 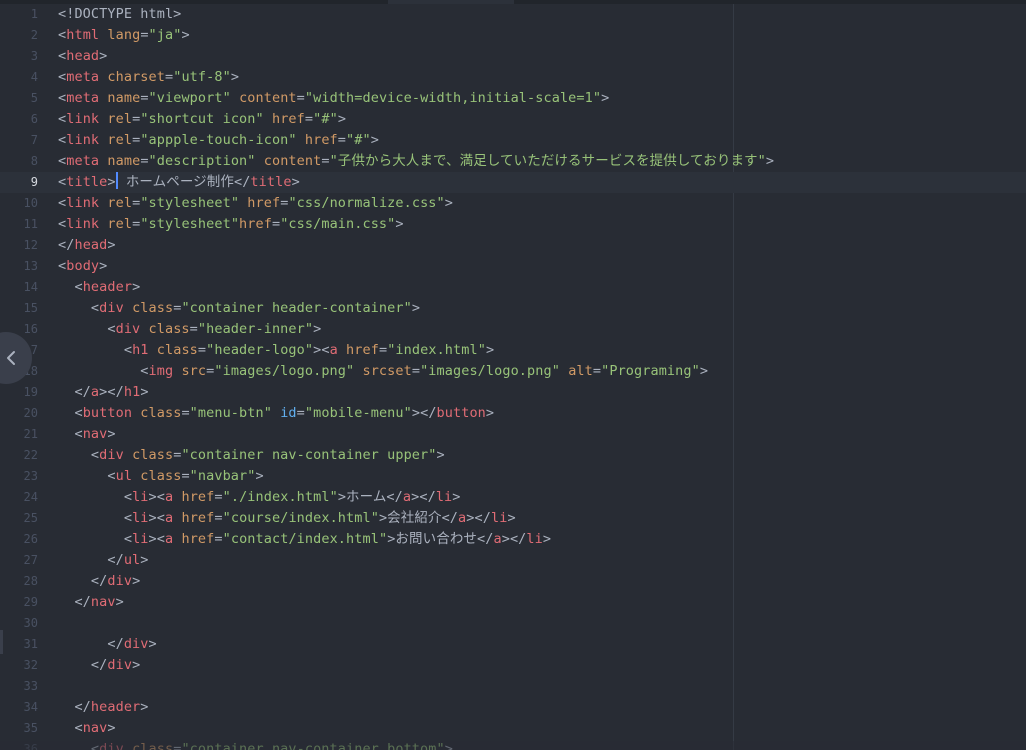 I want to click on code-line: 4 <meta charset="utf-8">, so click(x=513, y=77).